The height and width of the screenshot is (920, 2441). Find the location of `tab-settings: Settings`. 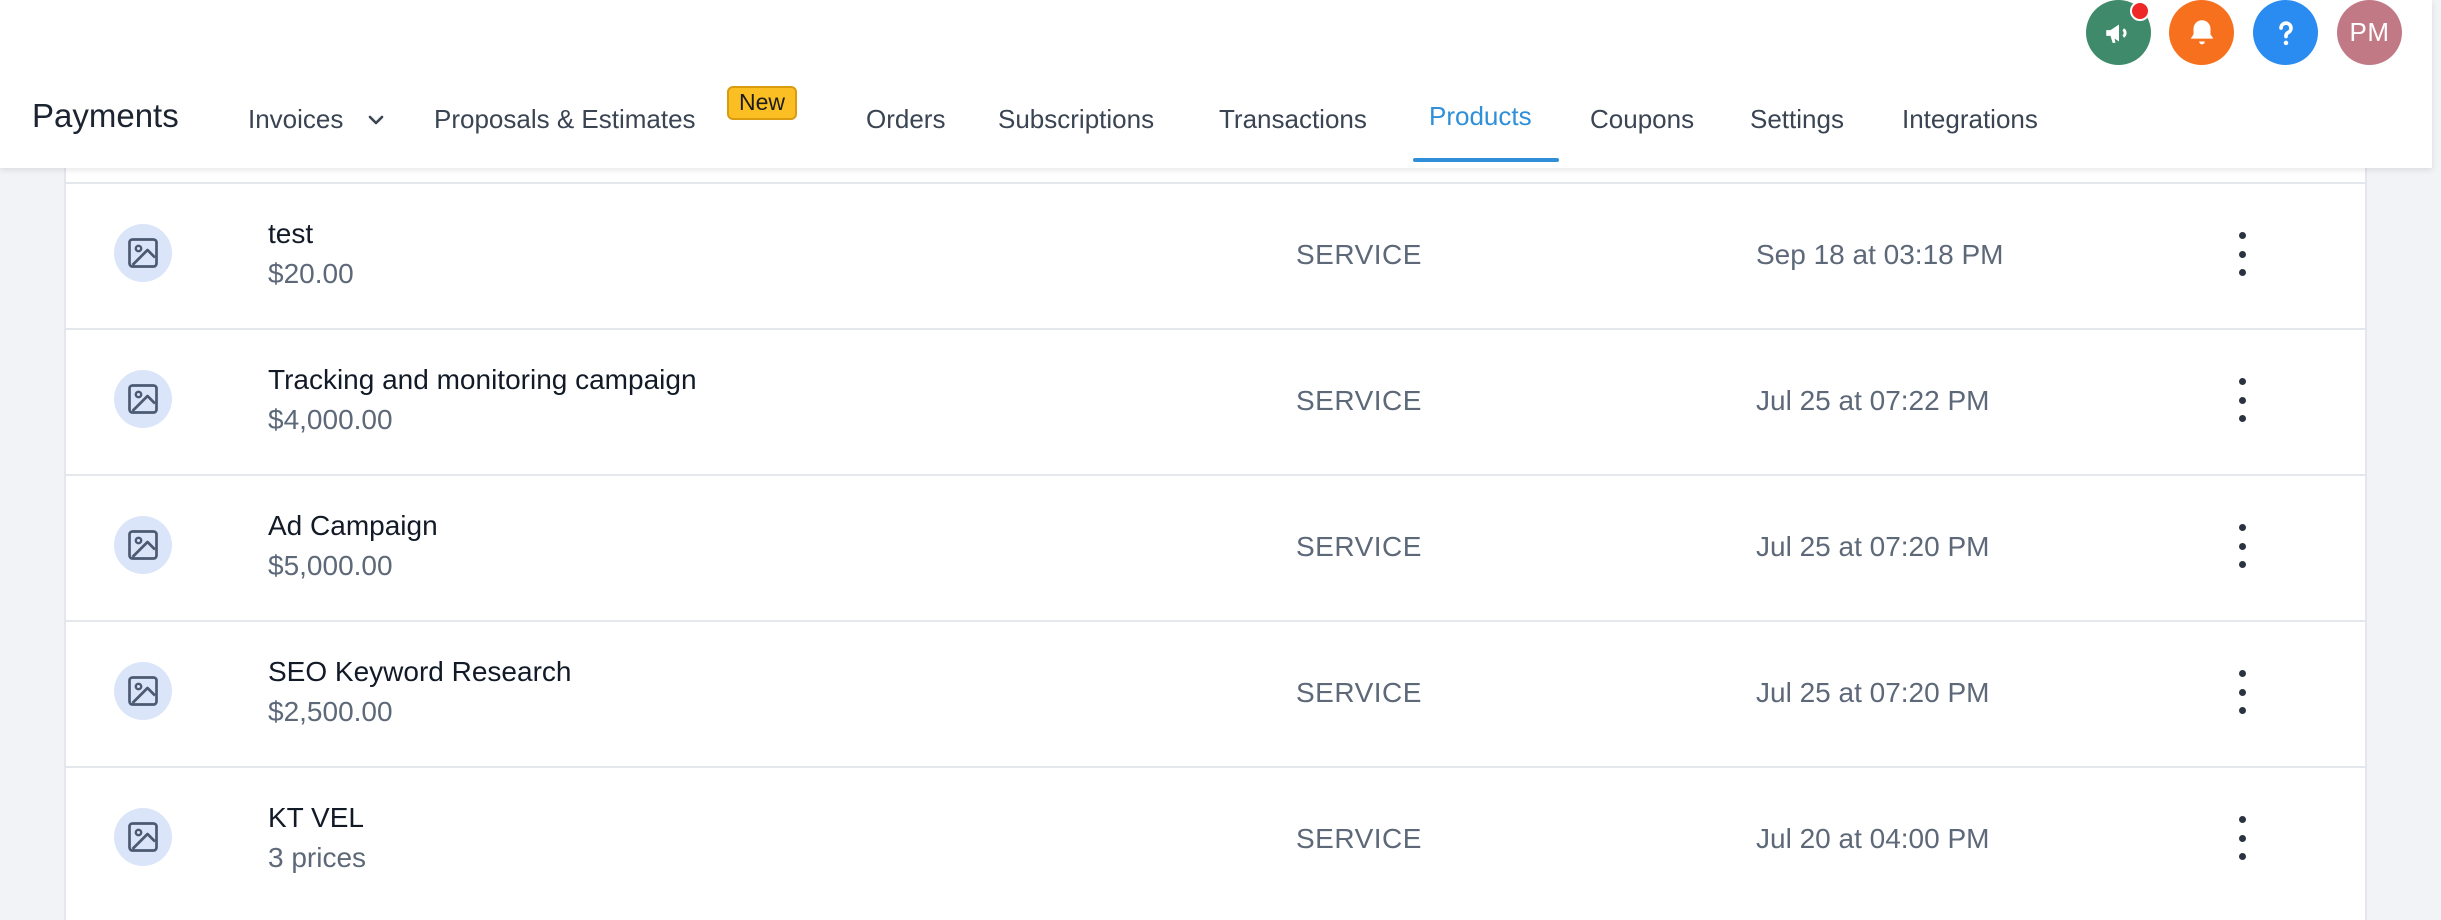

tab-settings: Settings is located at coordinates (1797, 119).